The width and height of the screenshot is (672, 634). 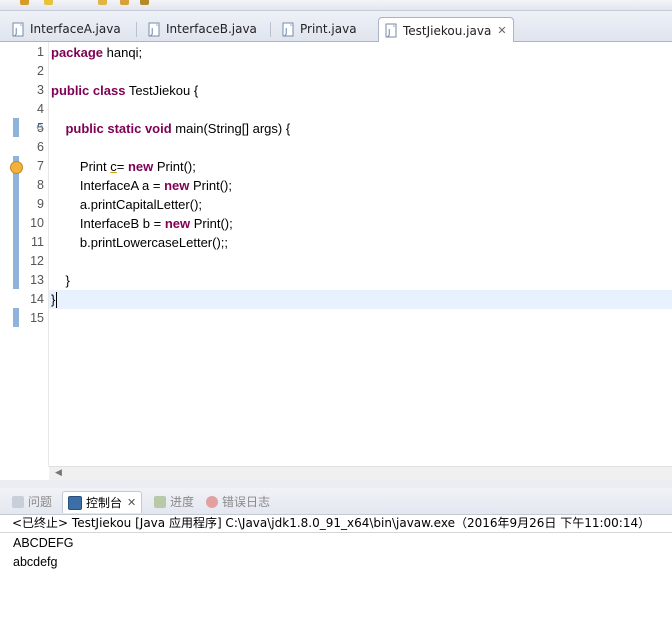 I want to click on line-number-ruler: 1 2 3 4 5 6 7 8 9 10 11 12 13 14 15, so click(x=35, y=261).